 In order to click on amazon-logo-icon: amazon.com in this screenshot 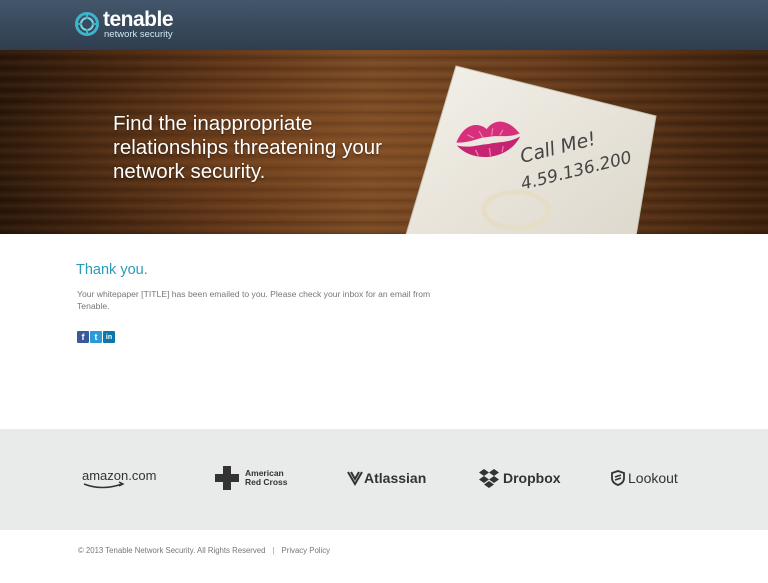, I will do `click(119, 478)`.